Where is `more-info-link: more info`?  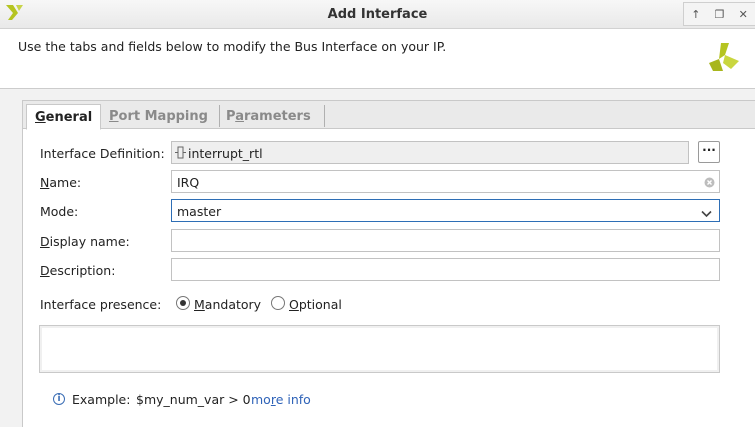
more-info-link: more info is located at coordinates (281, 399).